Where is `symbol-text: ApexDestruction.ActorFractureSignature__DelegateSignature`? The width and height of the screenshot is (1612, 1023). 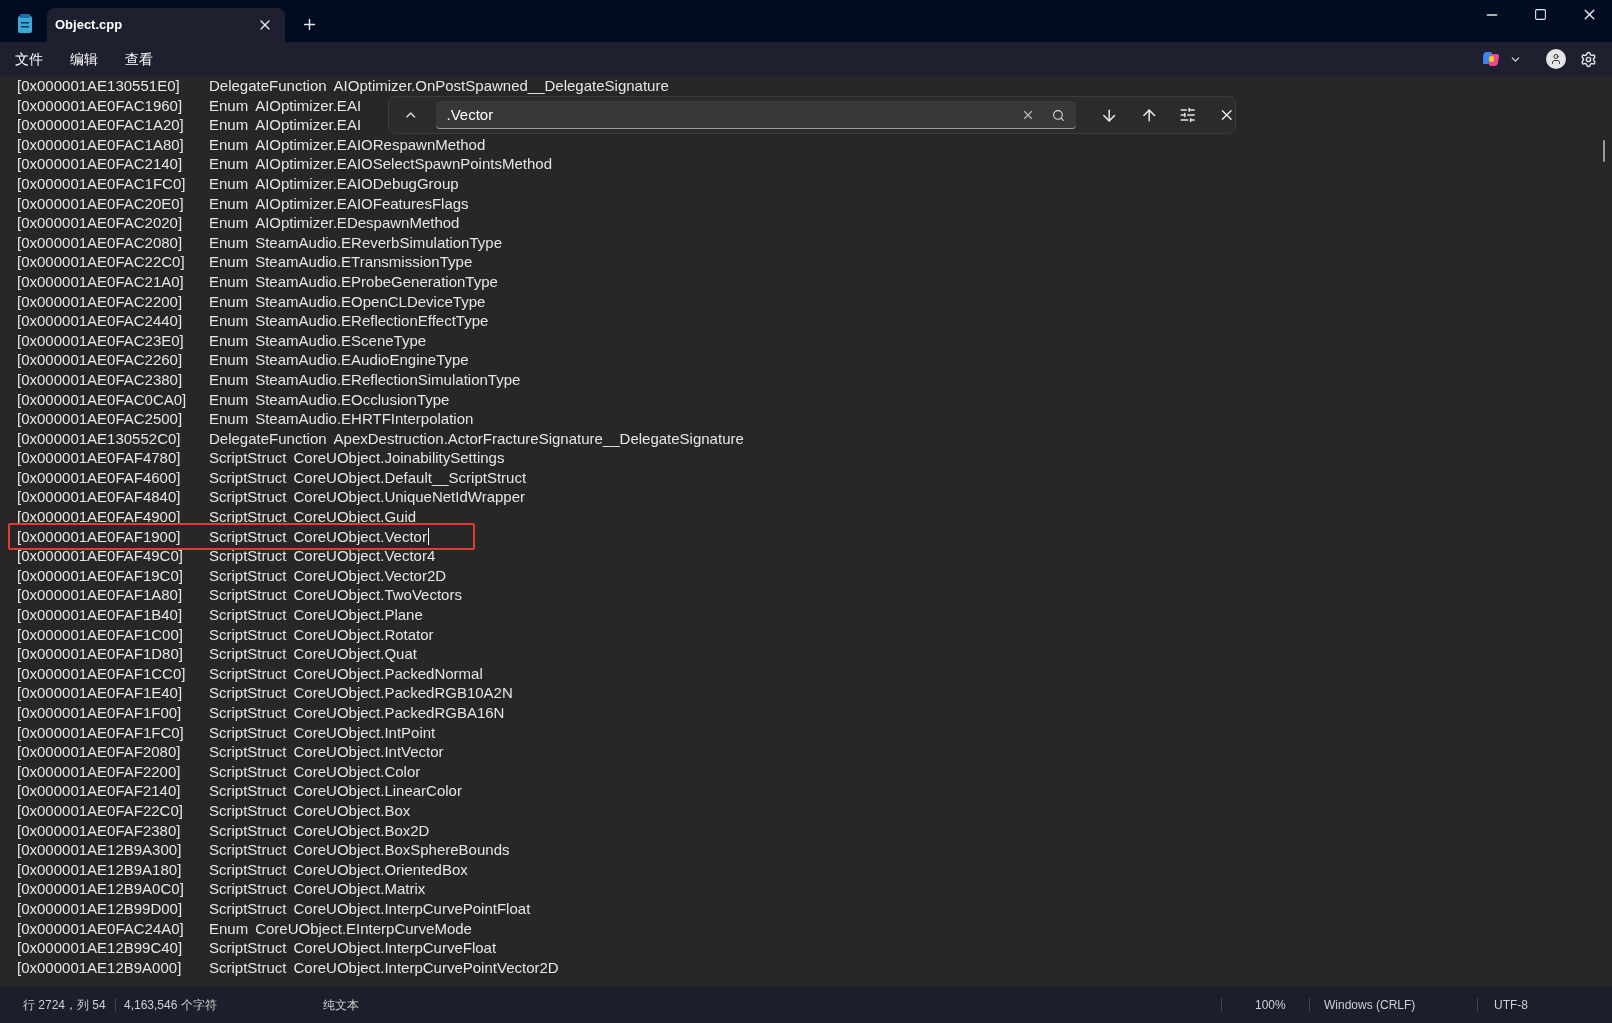
symbol-text: ApexDestruction.ActorFractureSignature__DelegateSignature is located at coordinates (538, 438).